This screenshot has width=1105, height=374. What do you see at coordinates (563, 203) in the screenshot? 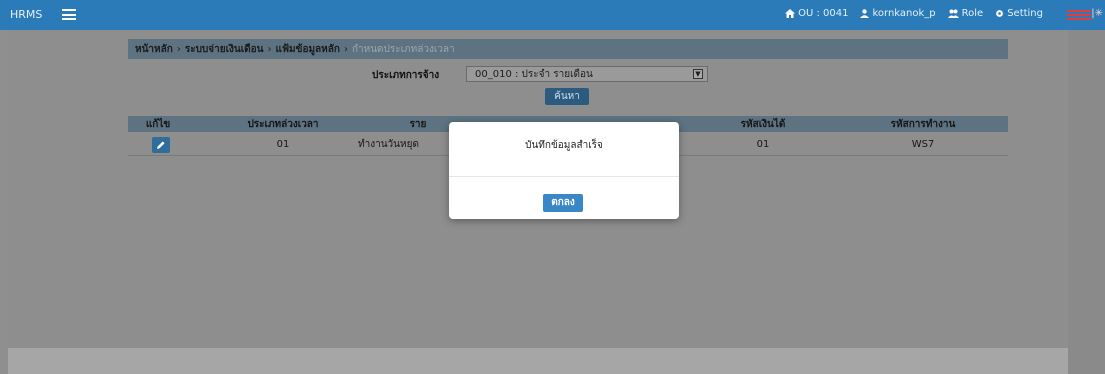
I see `ok-button: ตกลง` at bounding box center [563, 203].